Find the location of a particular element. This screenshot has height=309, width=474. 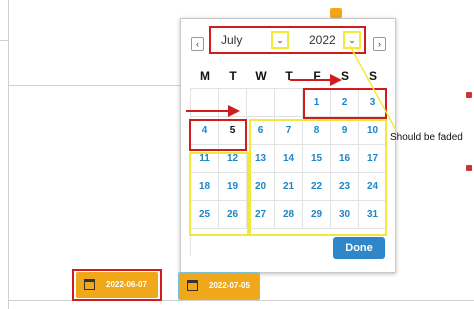

start-date-button: 2022-06-07 is located at coordinates (117, 285).